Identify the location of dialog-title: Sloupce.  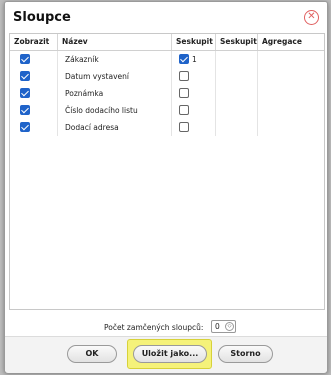
(42, 17).